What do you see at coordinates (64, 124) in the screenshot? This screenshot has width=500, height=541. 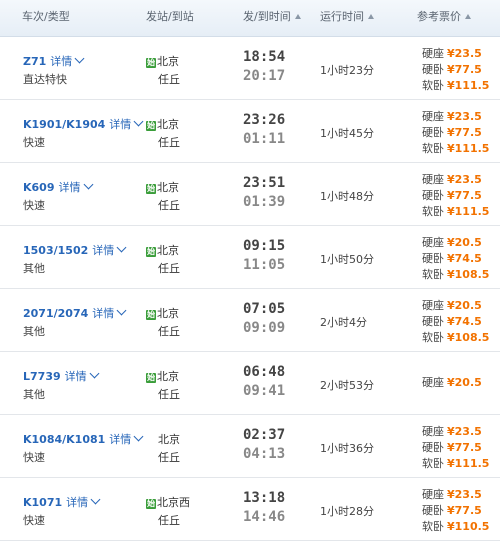 I see `train-number: K1901/K1904` at bounding box center [64, 124].